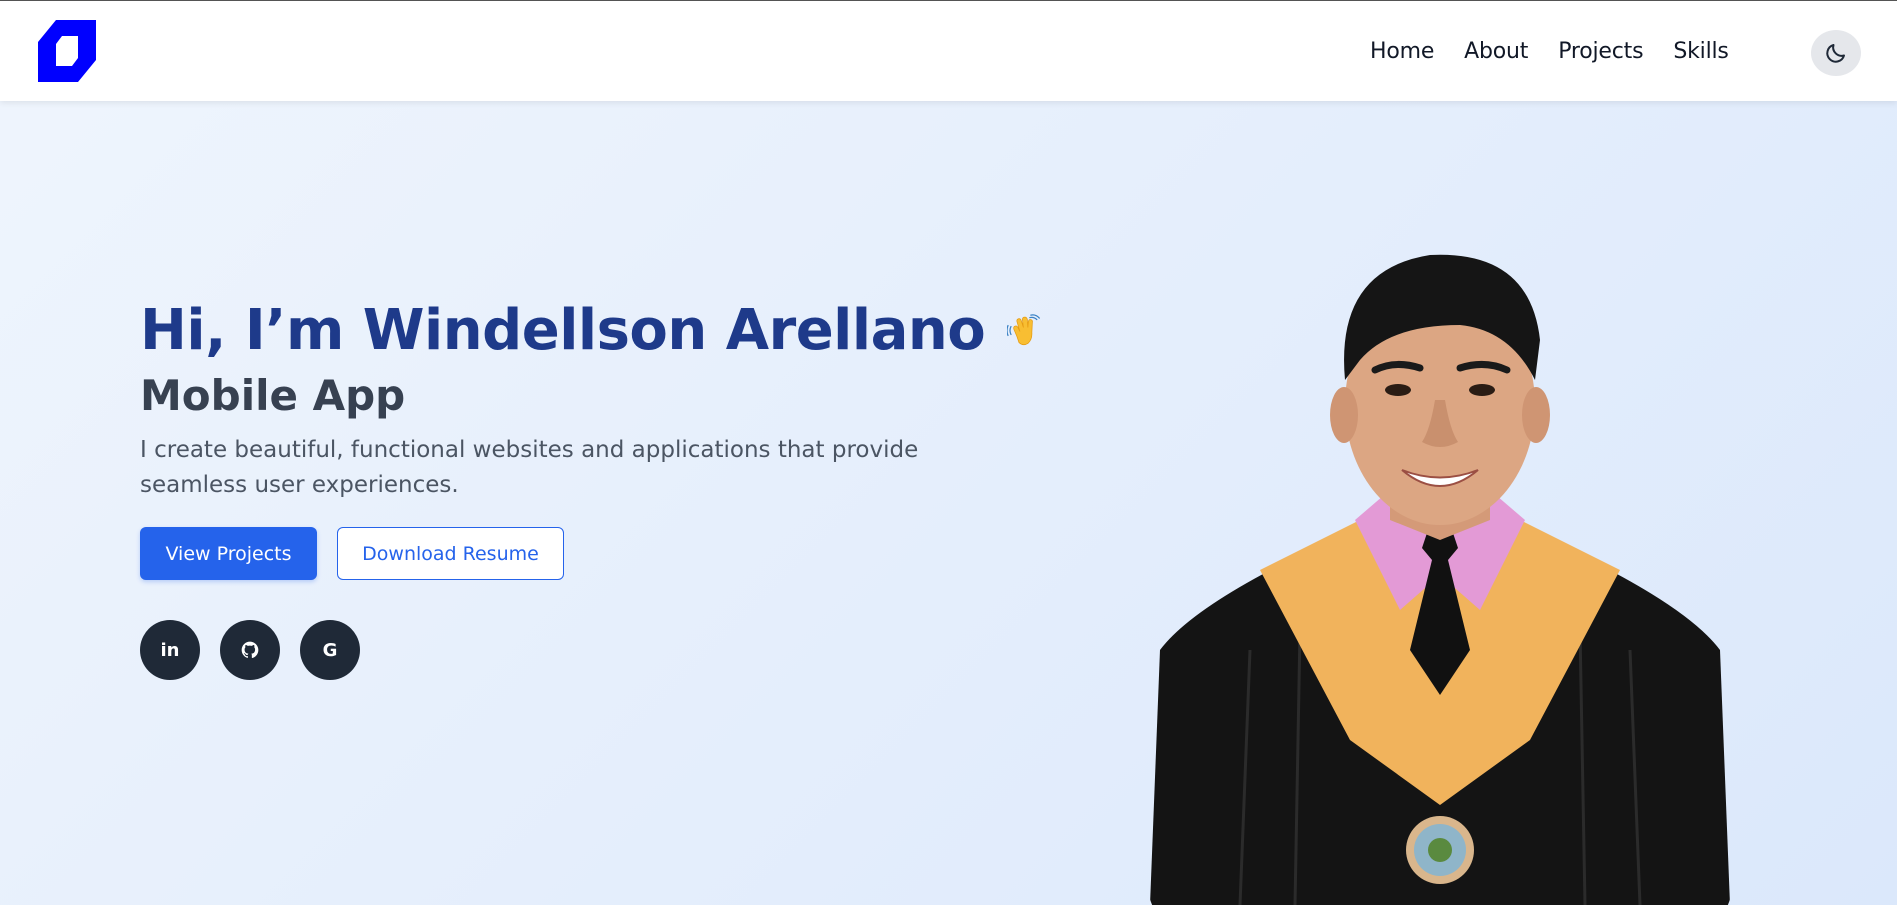 The image size is (1897, 905). Describe the element at coordinates (948, 51) in the screenshot. I see `site-header: Home About Projects Skills` at that location.